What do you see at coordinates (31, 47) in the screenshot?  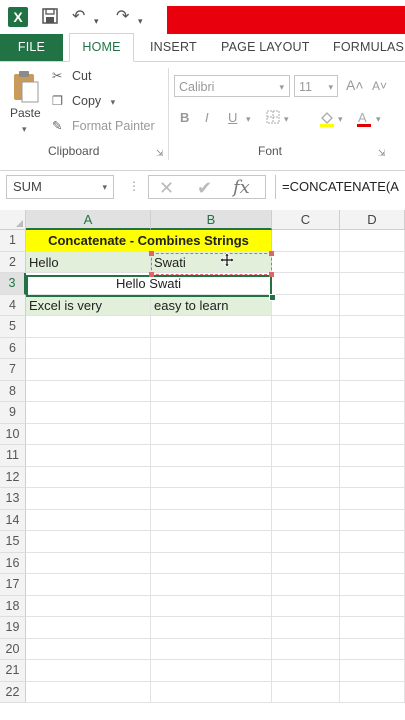 I see `tab-file: FILE` at bounding box center [31, 47].